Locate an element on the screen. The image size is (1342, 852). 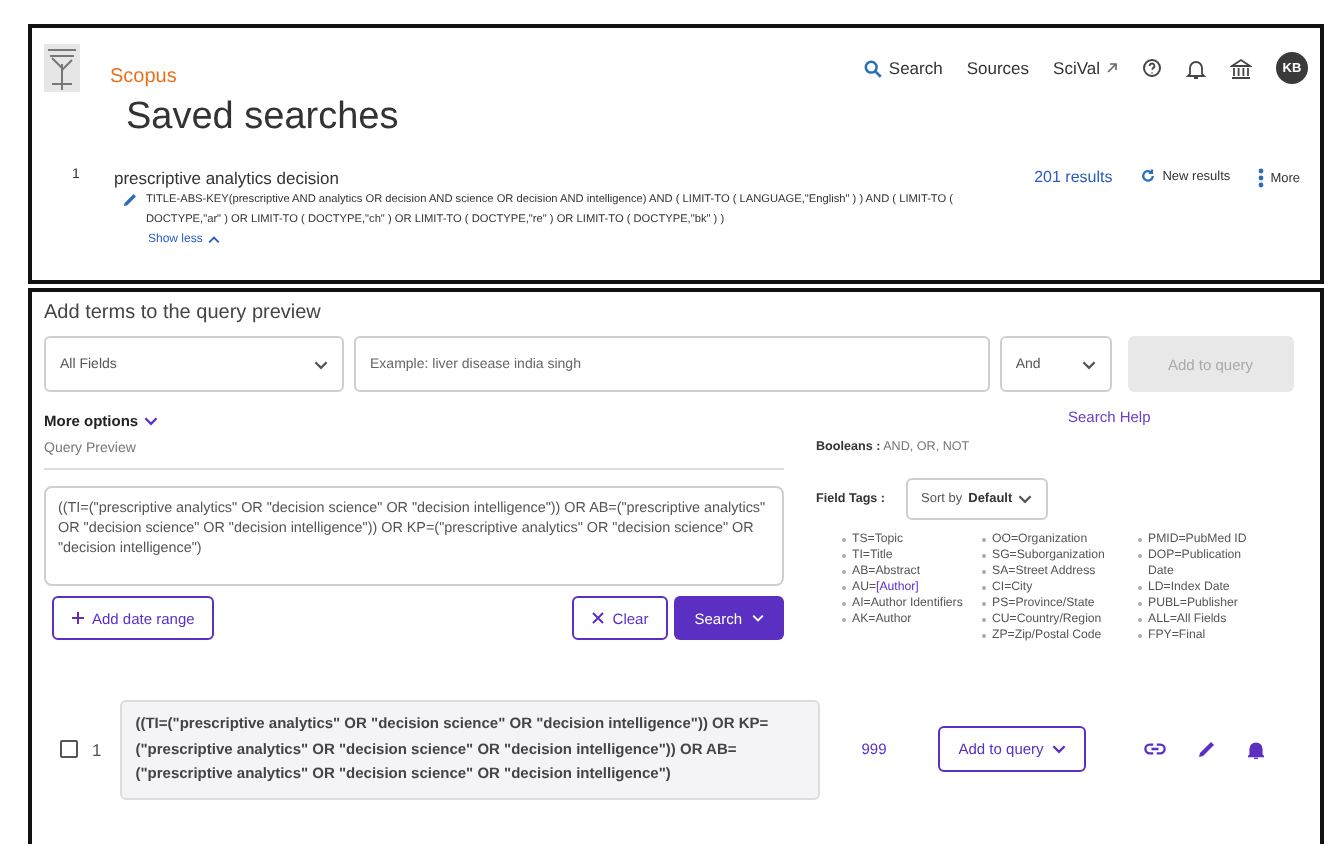
close-icon is located at coordinates (598, 618).